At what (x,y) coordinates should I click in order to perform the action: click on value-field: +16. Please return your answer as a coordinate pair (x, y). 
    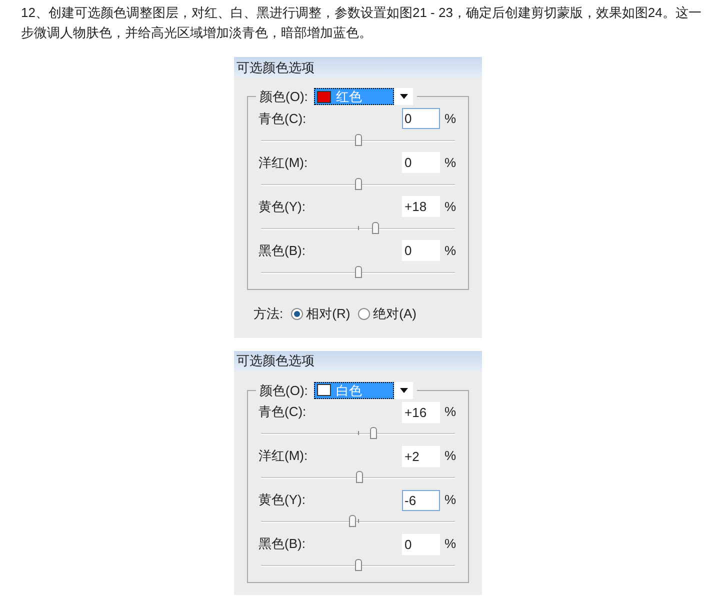
    Looking at the image, I should click on (421, 412).